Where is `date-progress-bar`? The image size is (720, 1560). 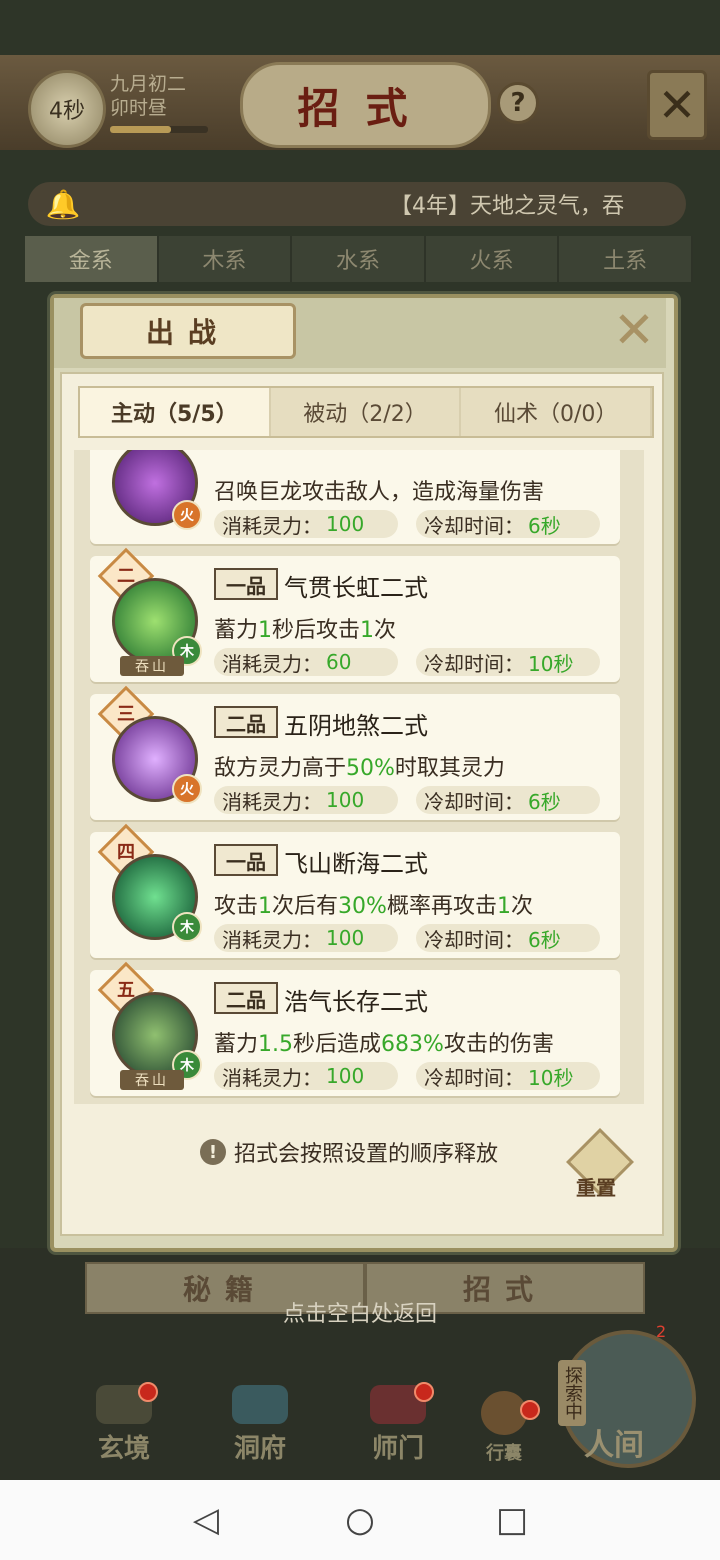 date-progress-bar is located at coordinates (159, 129).